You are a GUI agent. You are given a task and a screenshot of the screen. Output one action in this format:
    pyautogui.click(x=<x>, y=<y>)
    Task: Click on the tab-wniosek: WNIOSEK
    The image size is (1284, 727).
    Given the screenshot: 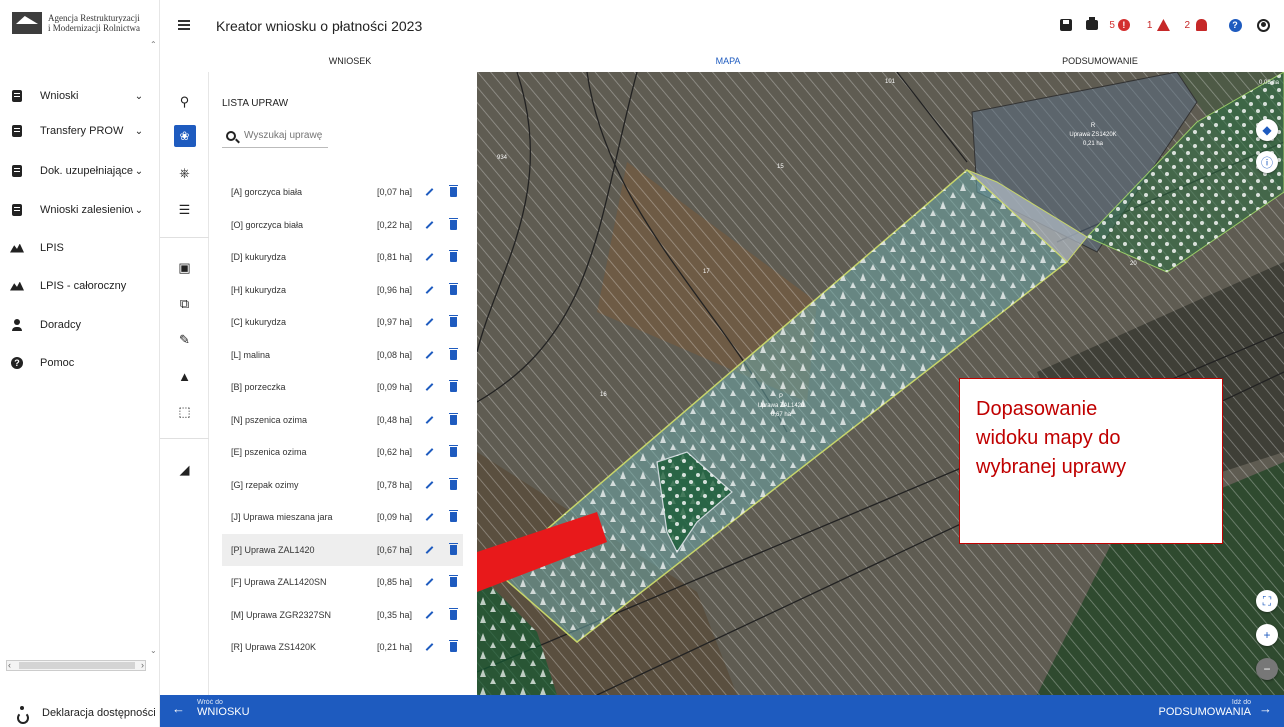 What is the action you would take?
    pyautogui.click(x=350, y=62)
    